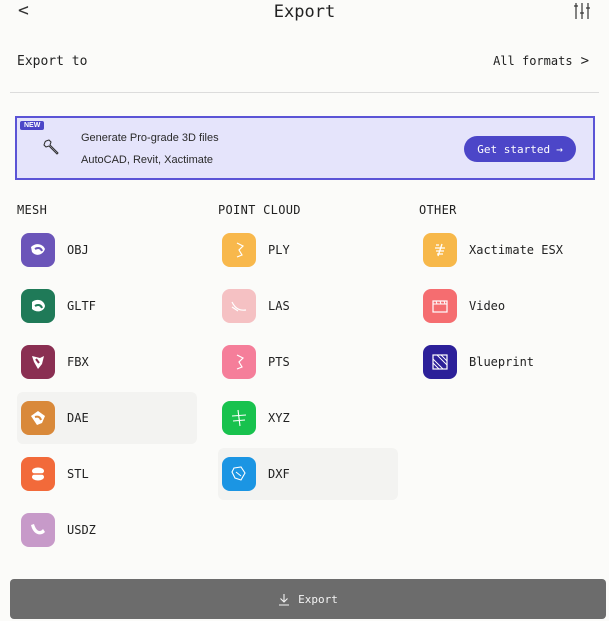 The height and width of the screenshot is (621, 609). I want to click on format-label: LAS, so click(279, 306).